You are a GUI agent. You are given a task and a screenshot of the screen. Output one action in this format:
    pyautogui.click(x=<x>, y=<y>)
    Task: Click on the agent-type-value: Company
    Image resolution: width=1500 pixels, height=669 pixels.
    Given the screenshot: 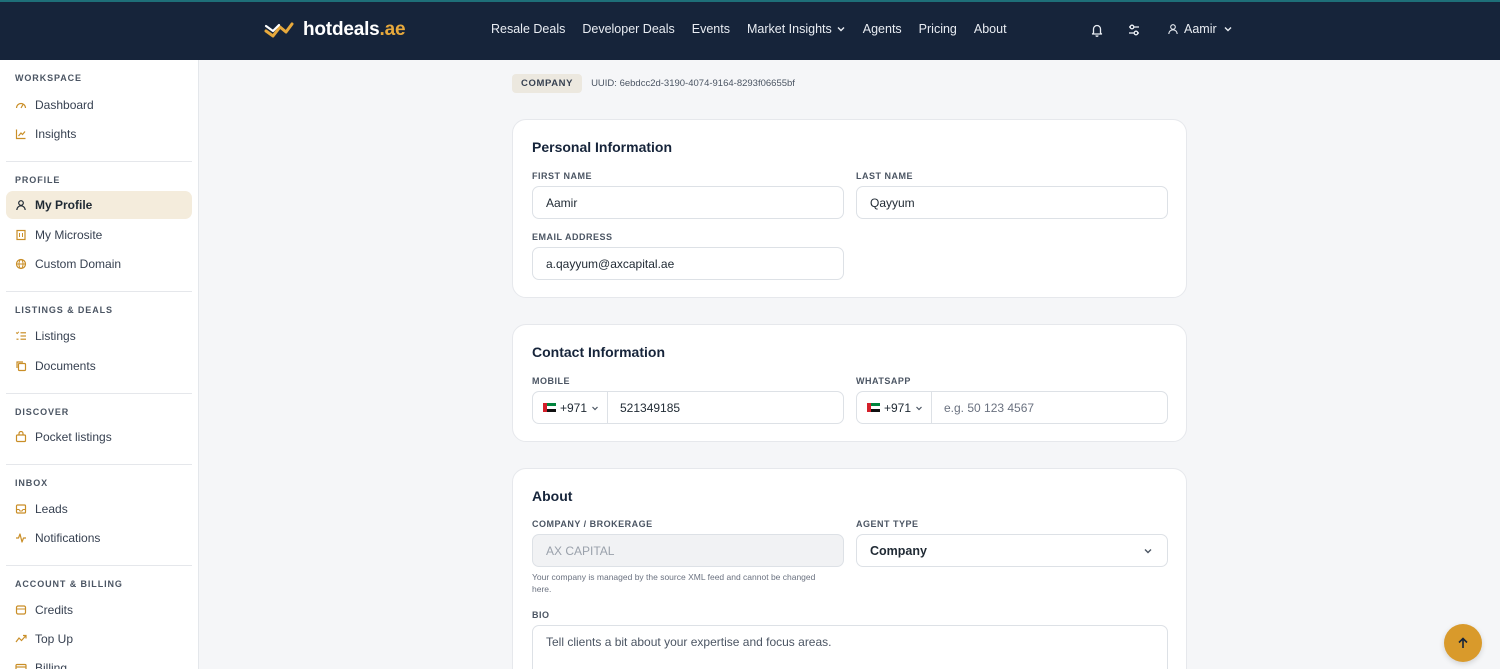 What is the action you would take?
    pyautogui.click(x=898, y=550)
    